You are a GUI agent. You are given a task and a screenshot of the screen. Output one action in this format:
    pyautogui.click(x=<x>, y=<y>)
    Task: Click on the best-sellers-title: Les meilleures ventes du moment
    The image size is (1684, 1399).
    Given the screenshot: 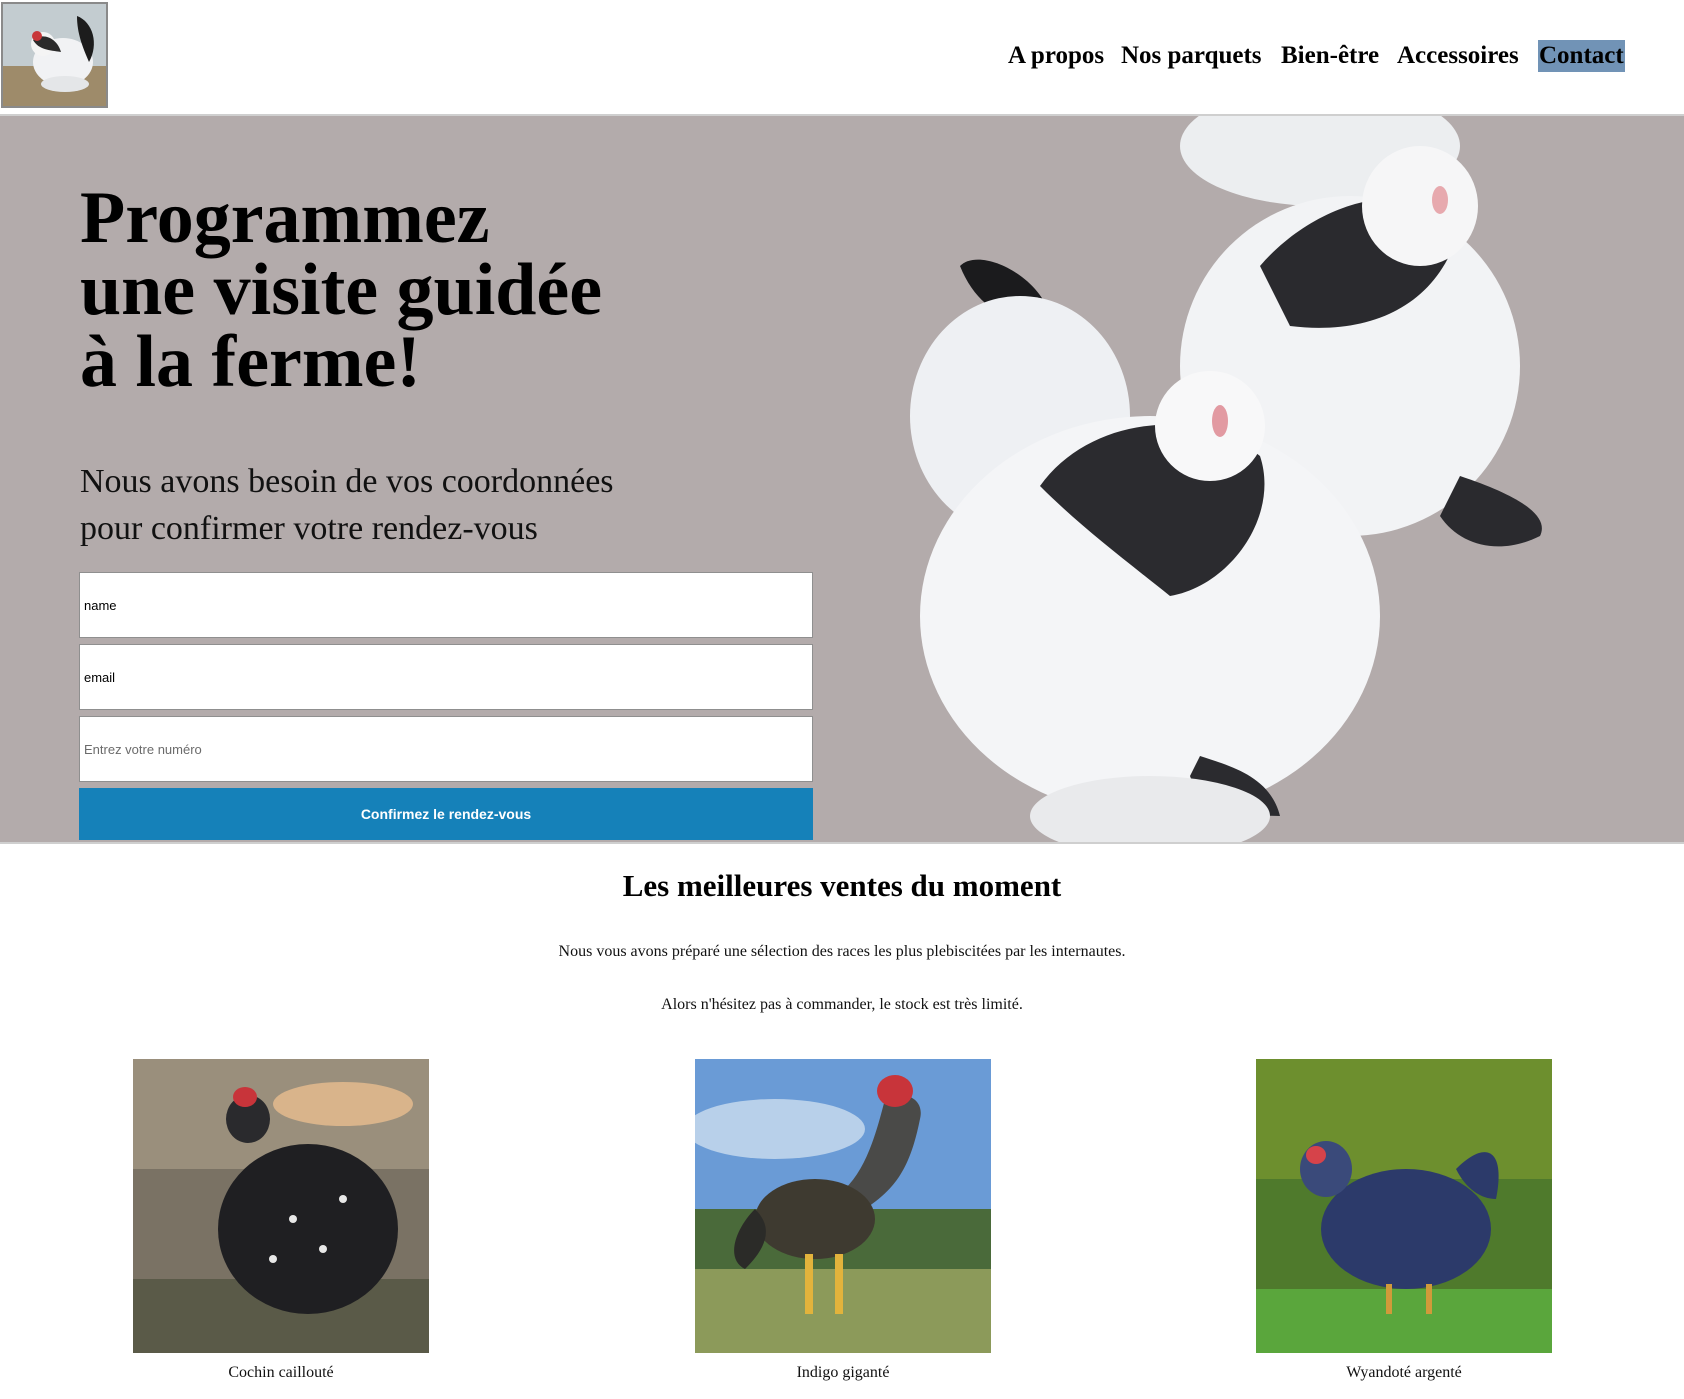 What is the action you would take?
    pyautogui.click(x=842, y=885)
    